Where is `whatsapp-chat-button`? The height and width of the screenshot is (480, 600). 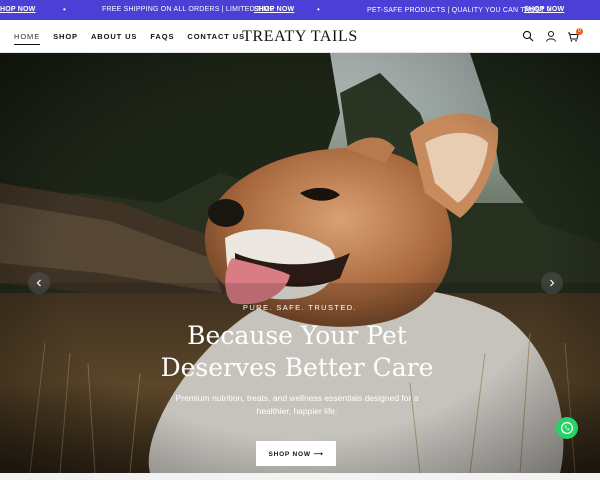
whatsapp-chat-button is located at coordinates (567, 428).